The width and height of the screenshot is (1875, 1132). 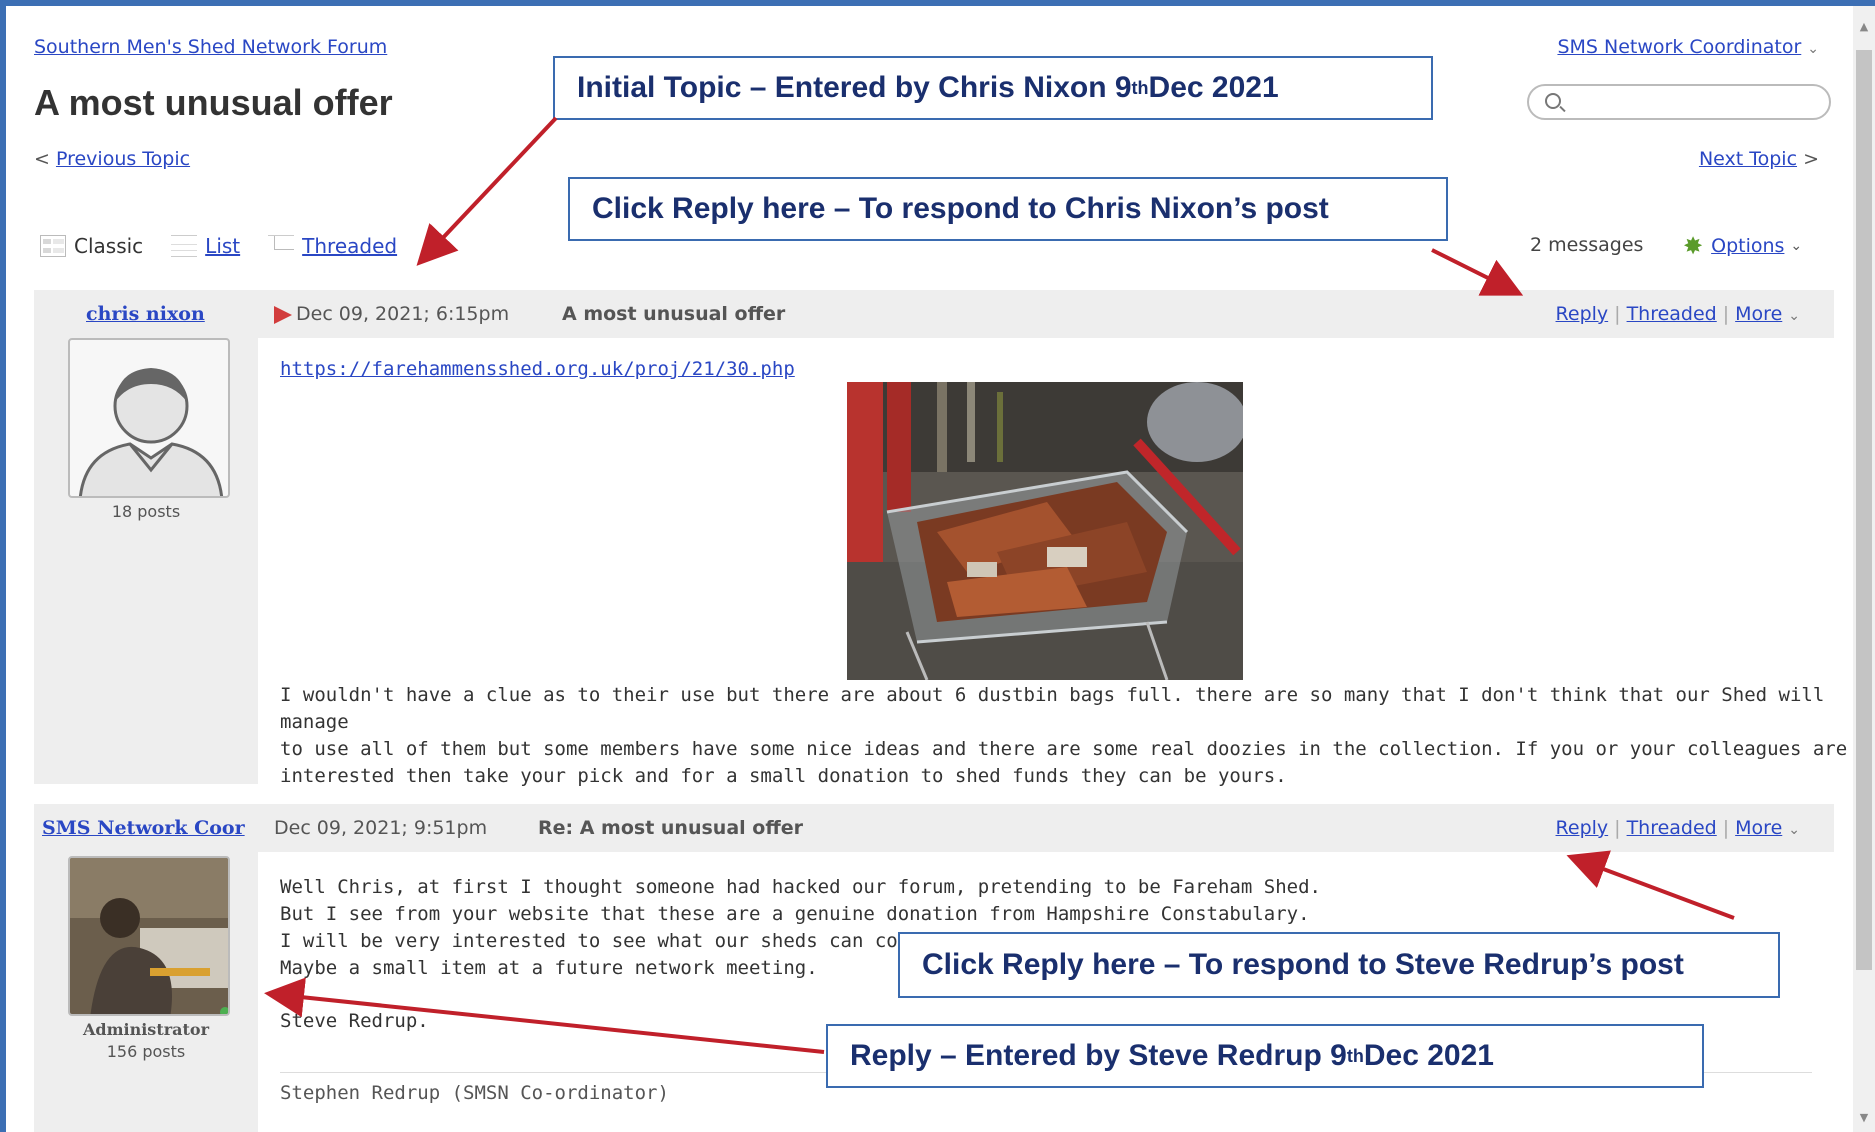 I want to click on scroll-up-icon: ▲, so click(x=1864, y=26).